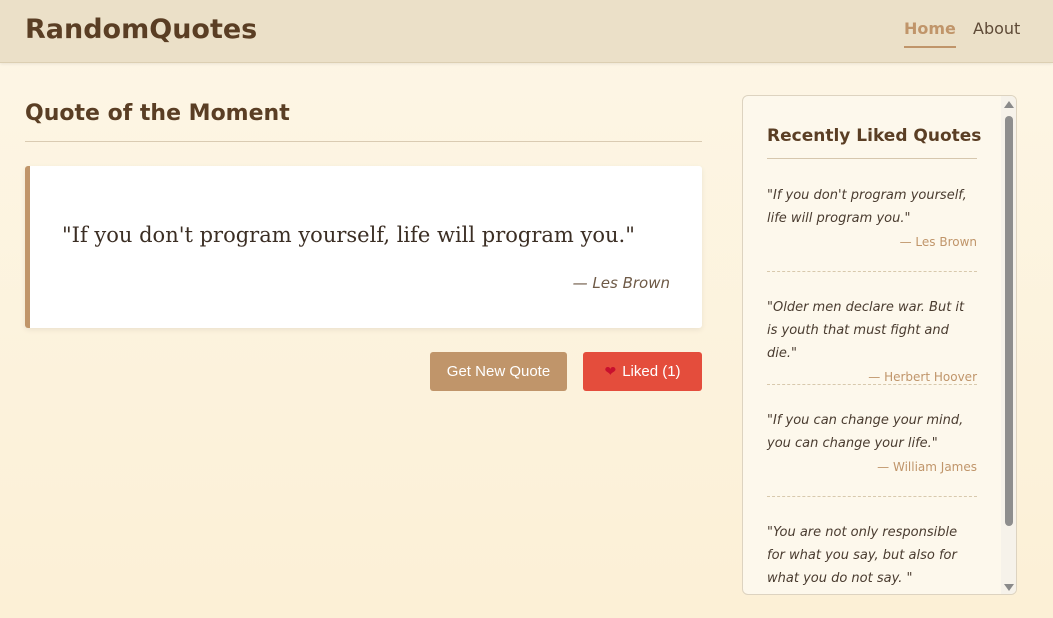  Describe the element at coordinates (872, 158) in the screenshot. I see `sidebar-divider` at that location.